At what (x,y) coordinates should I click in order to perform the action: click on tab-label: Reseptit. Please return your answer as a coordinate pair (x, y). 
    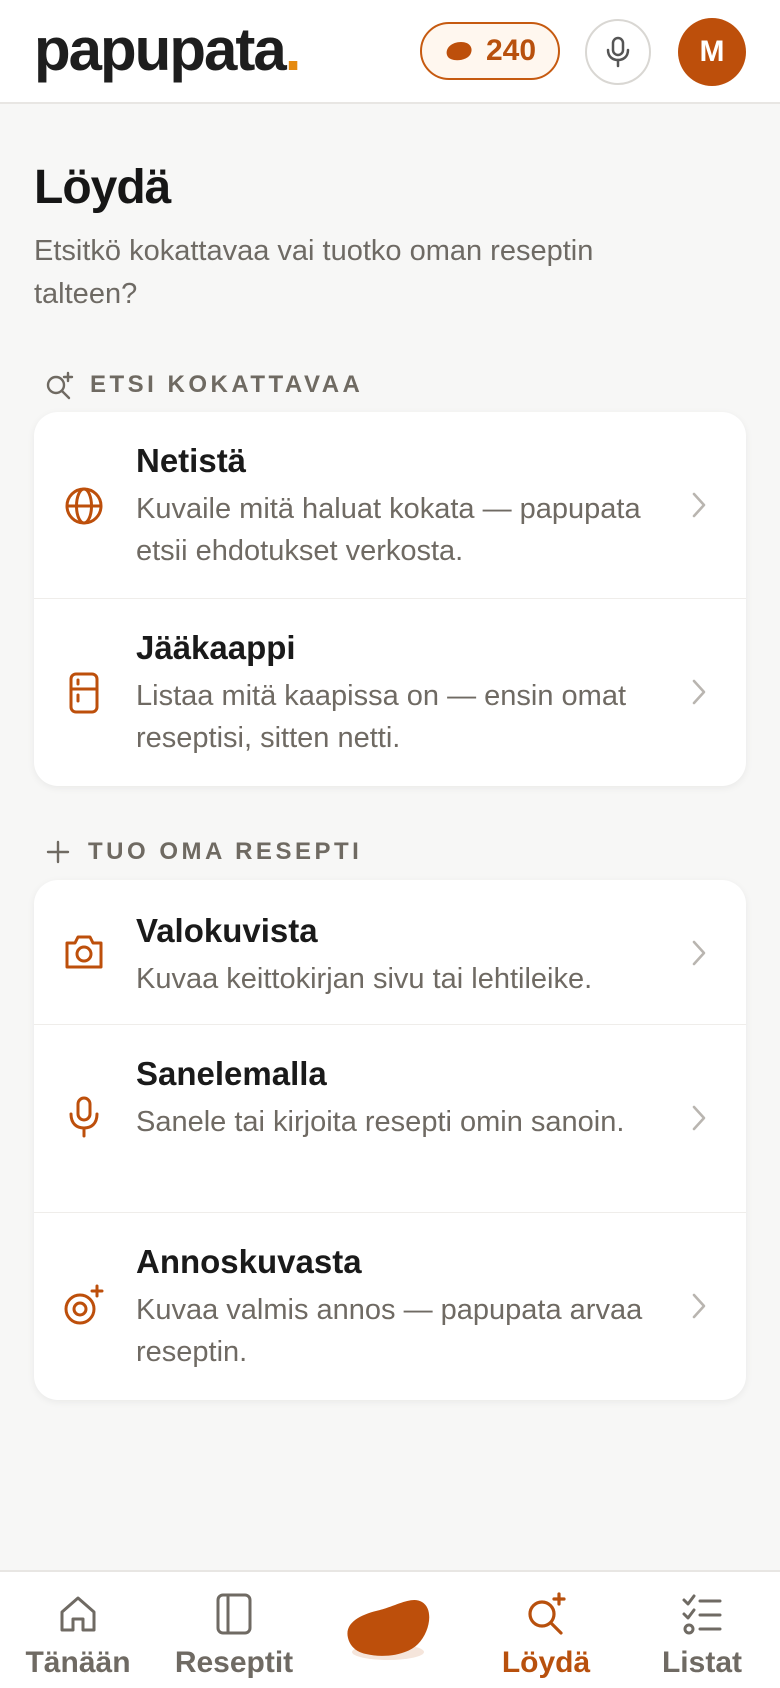
    Looking at the image, I should click on (234, 1662).